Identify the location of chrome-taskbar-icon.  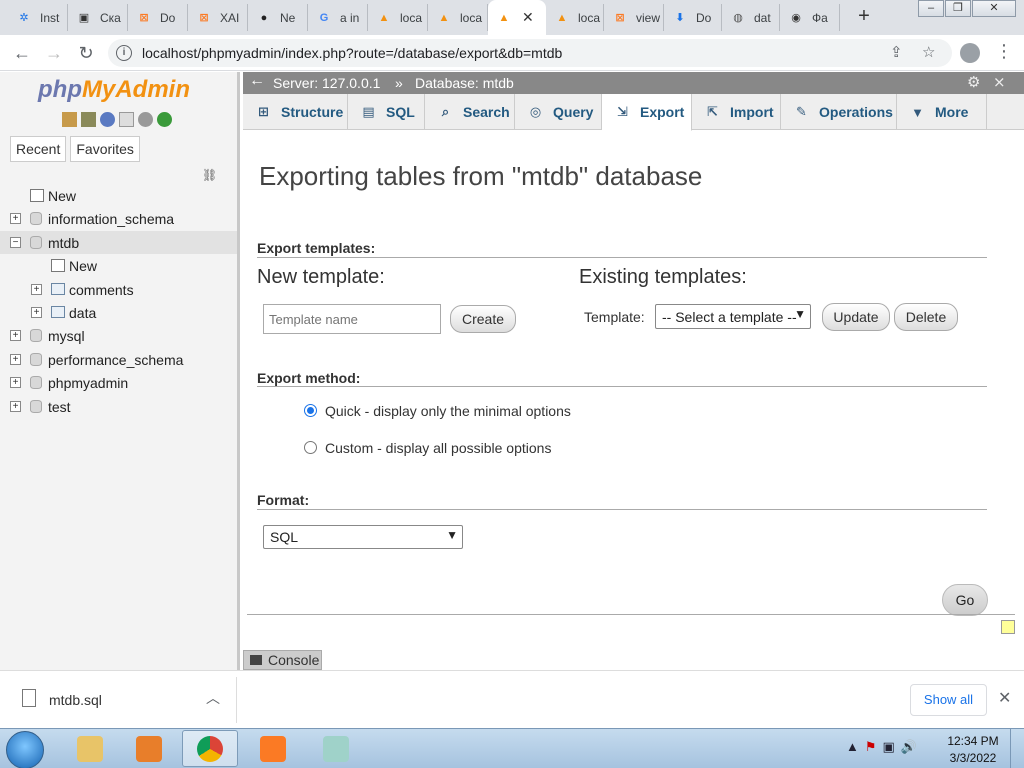
(210, 748).